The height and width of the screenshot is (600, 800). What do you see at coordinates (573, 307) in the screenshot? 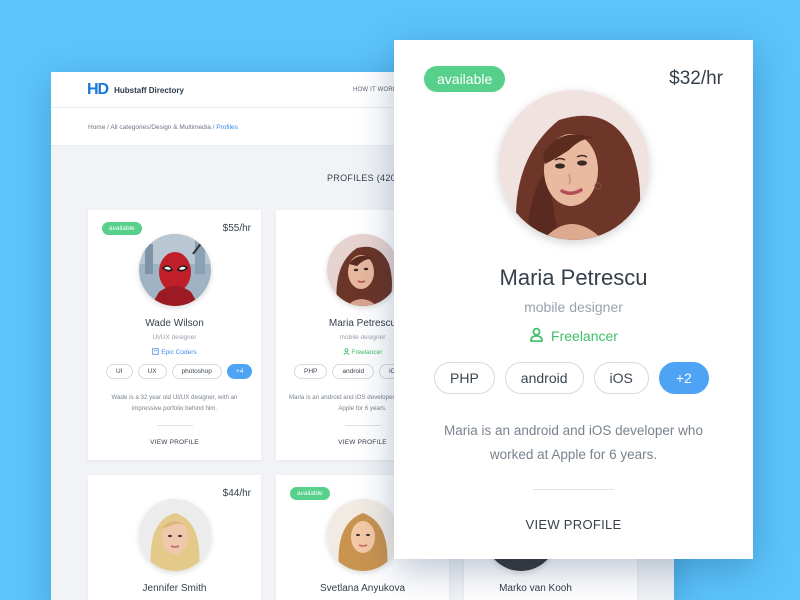
I see `profile-role: mobile designer` at bounding box center [573, 307].